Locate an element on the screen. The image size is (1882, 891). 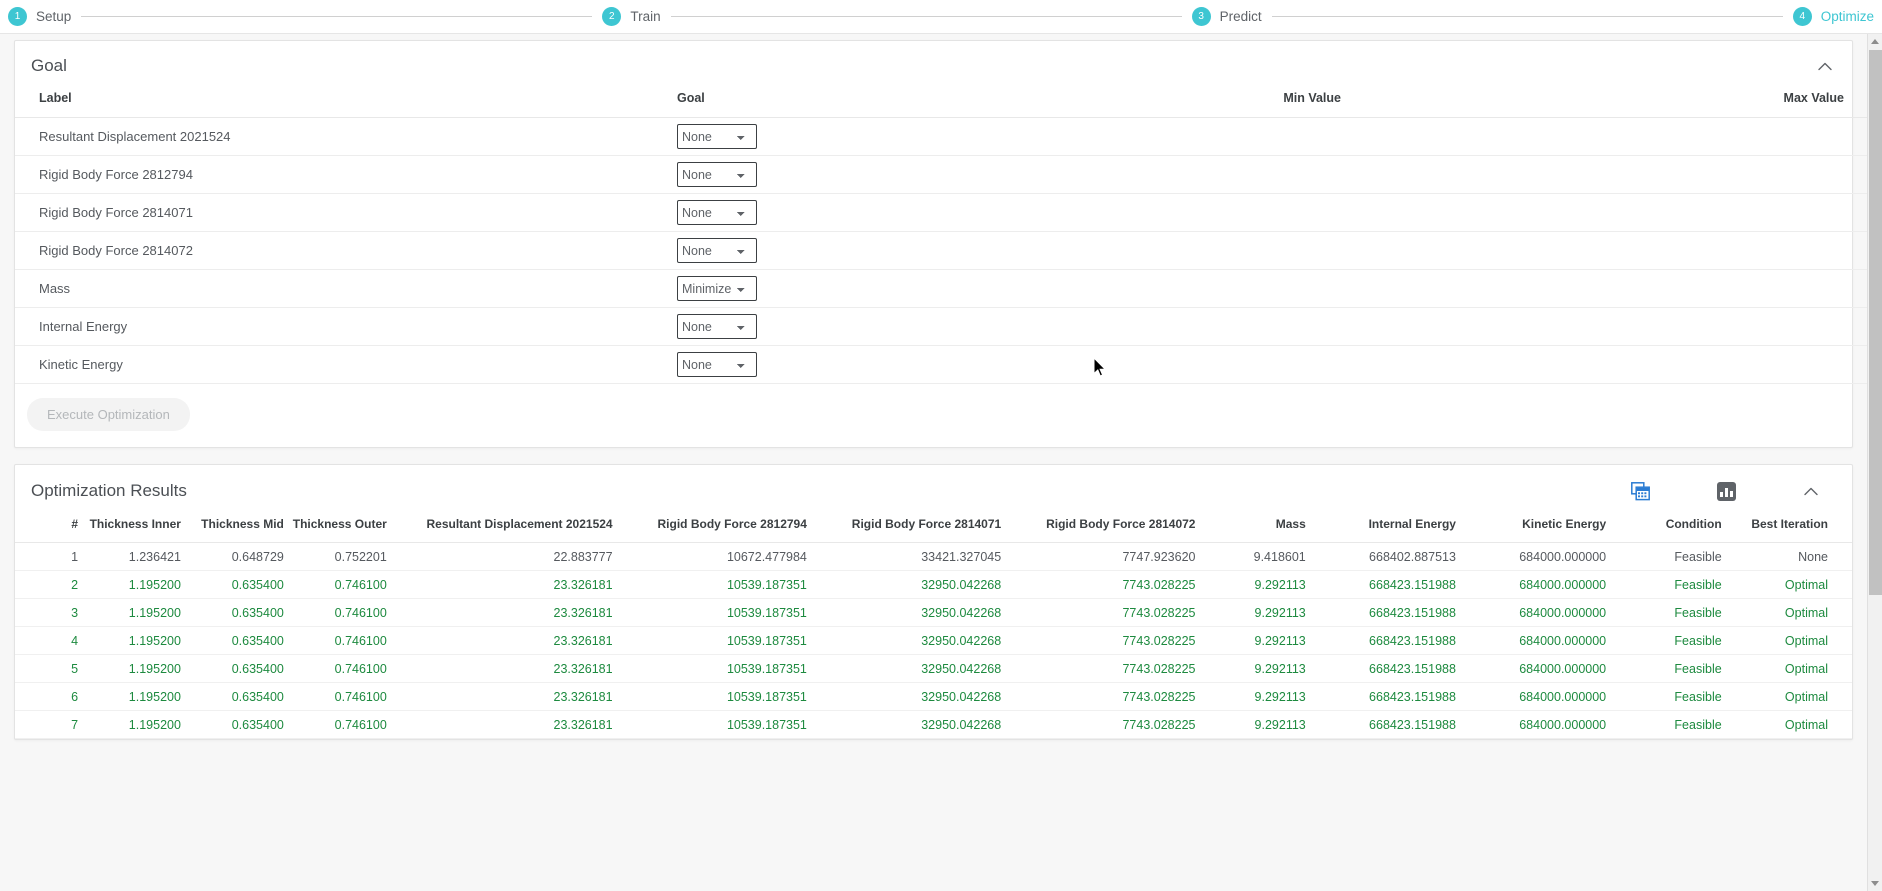
results-col-1: Thickness Inner is located at coordinates (129, 530).